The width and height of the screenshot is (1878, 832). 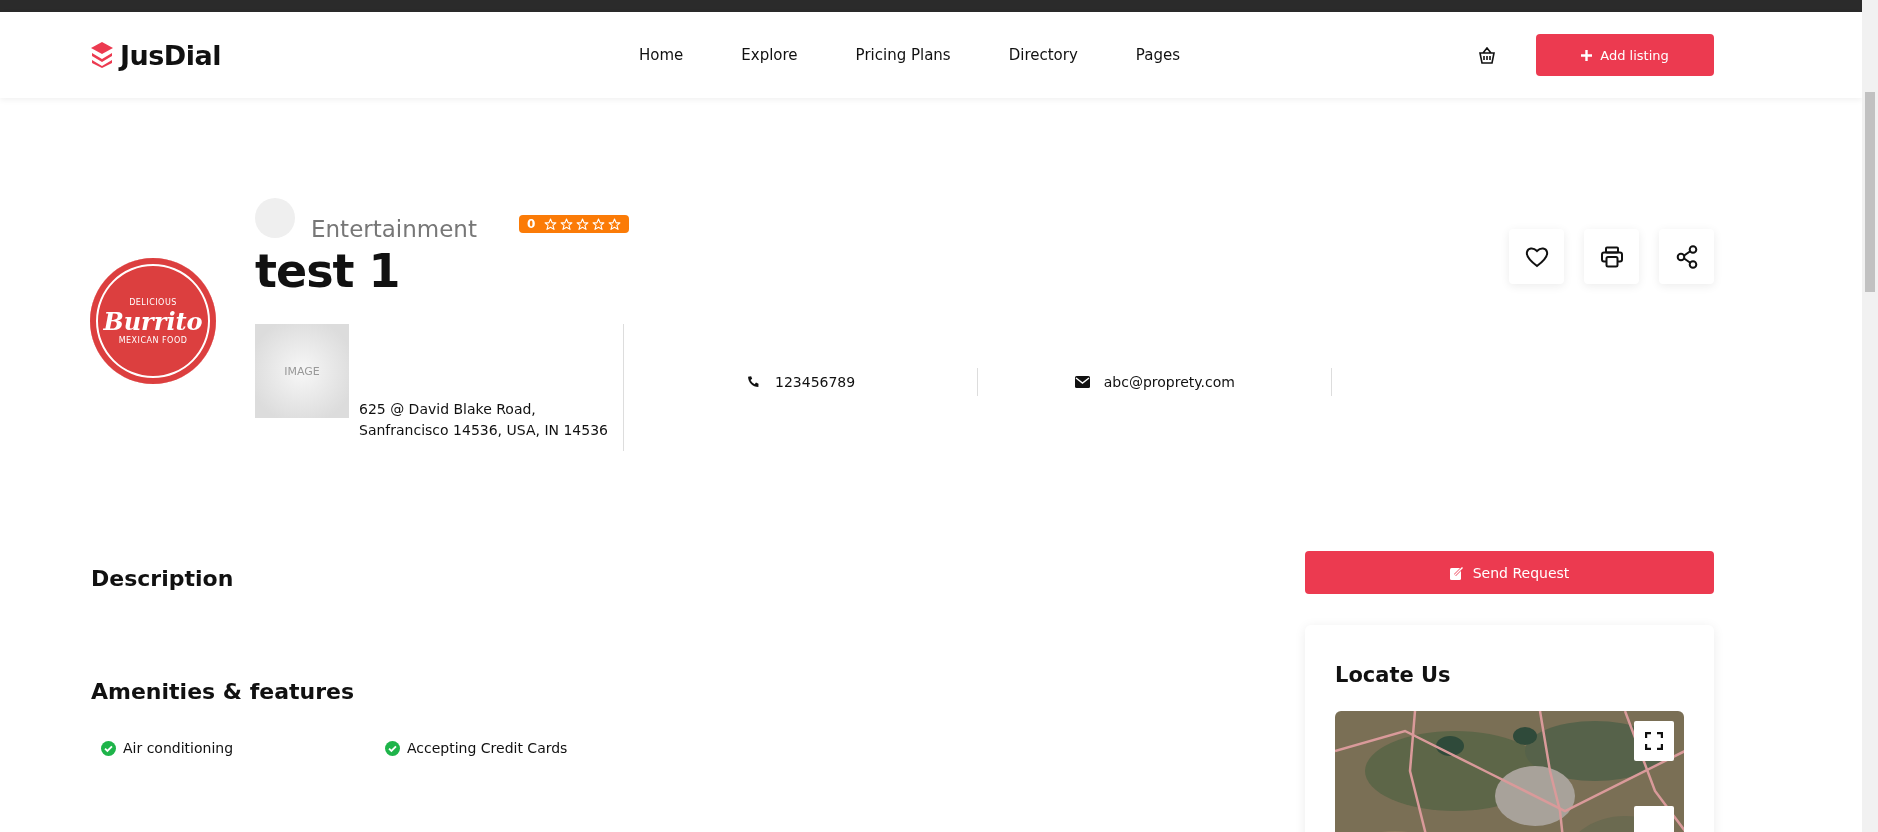 What do you see at coordinates (302, 371) in the screenshot?
I see `image-label: IMAGE` at bounding box center [302, 371].